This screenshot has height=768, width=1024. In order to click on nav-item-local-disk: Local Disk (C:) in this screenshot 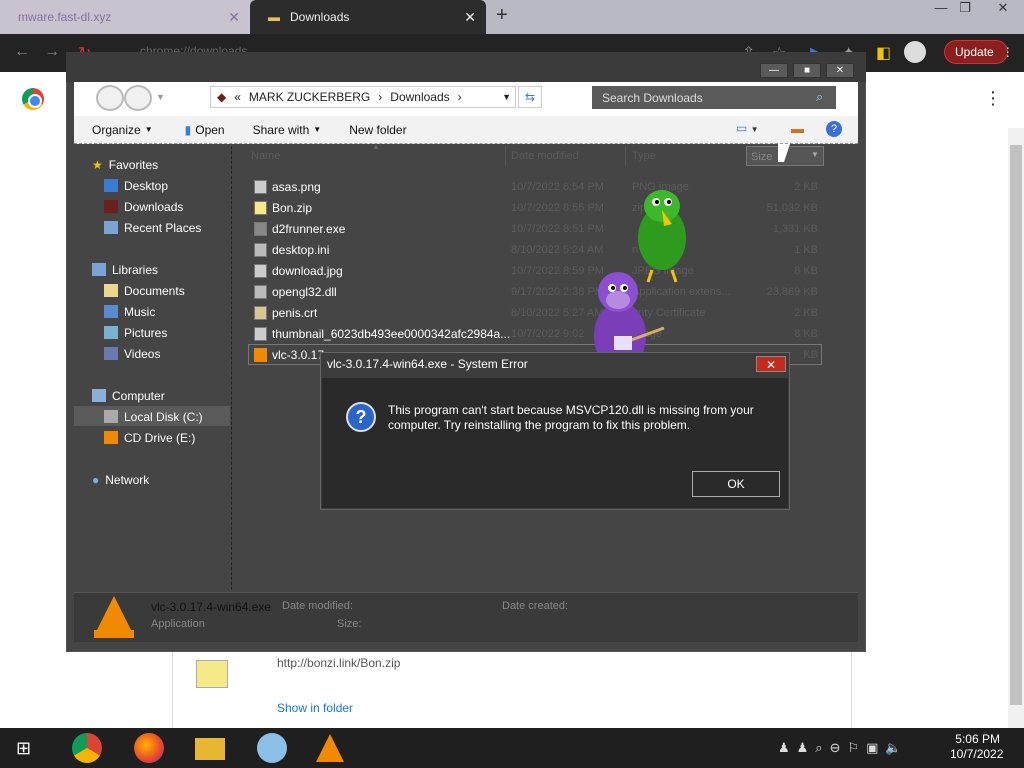, I will do `click(153, 416)`.